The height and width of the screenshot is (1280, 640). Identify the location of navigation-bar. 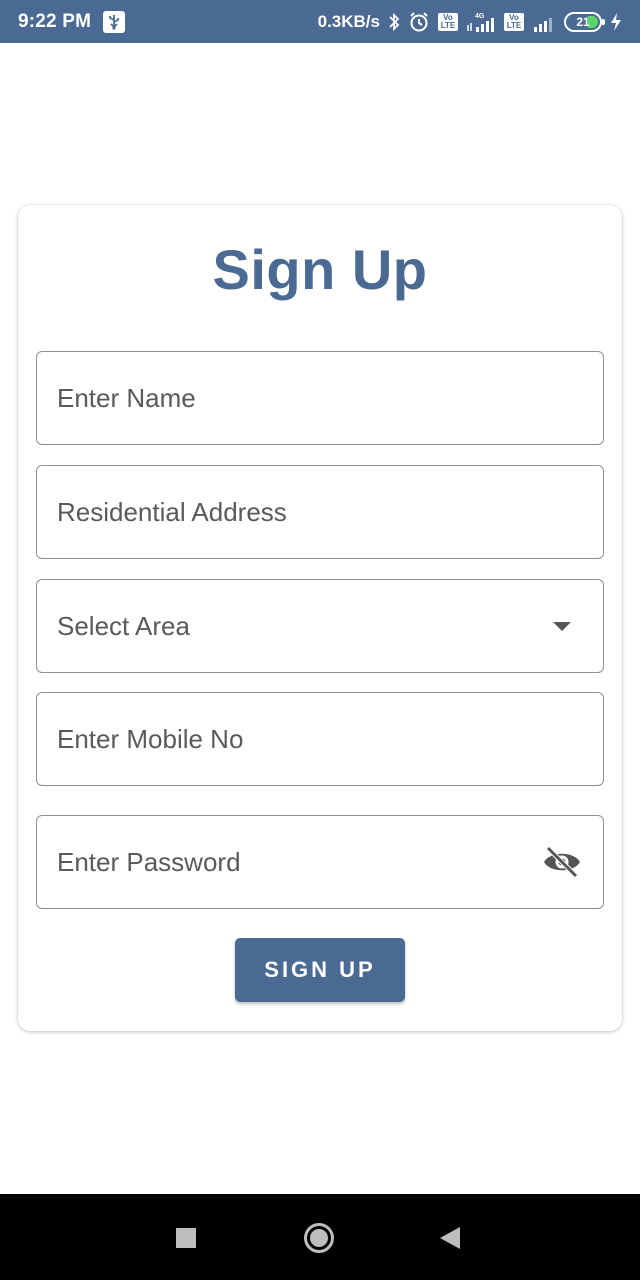
(320, 1237).